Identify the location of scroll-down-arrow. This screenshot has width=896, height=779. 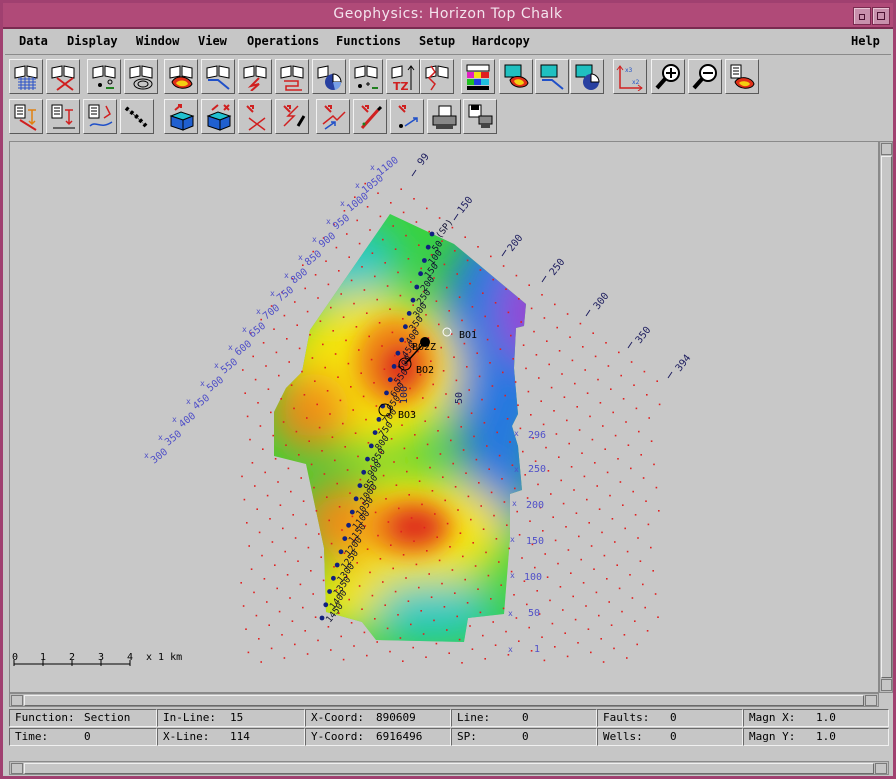
(886, 685).